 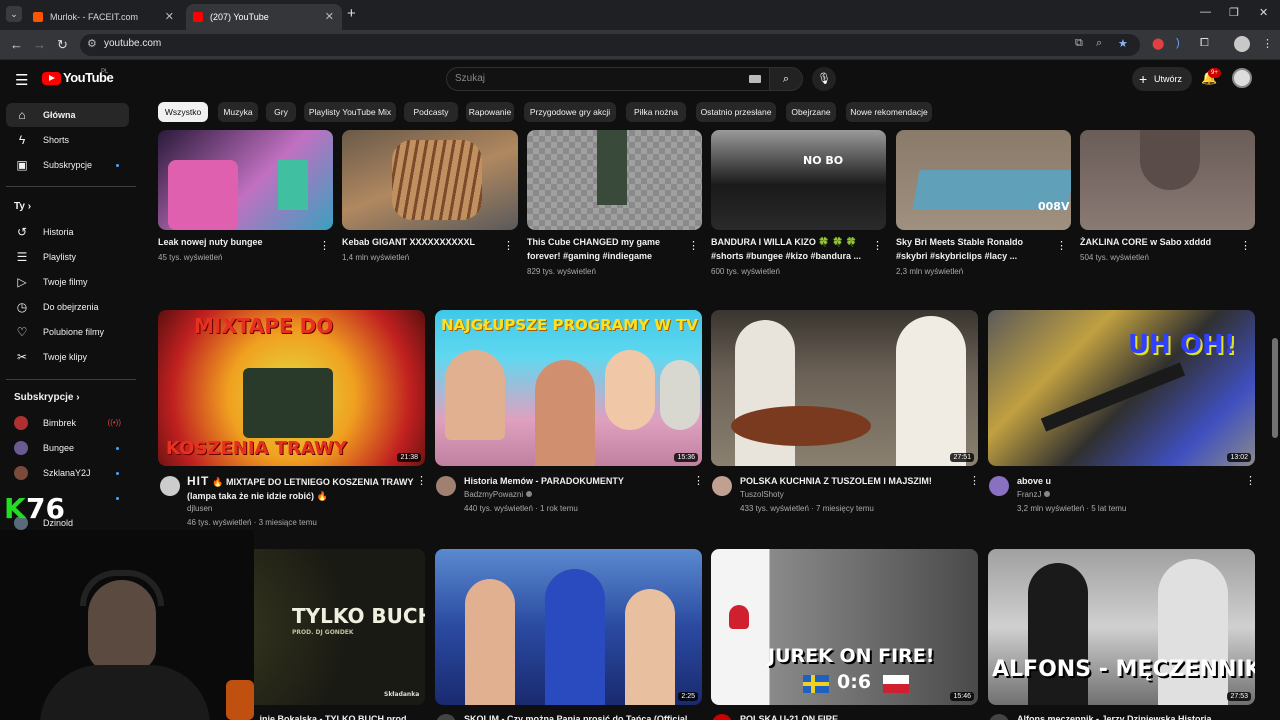 I want to click on chip-new-recommendations: Nowe rekomendacje, so click(x=889, y=112).